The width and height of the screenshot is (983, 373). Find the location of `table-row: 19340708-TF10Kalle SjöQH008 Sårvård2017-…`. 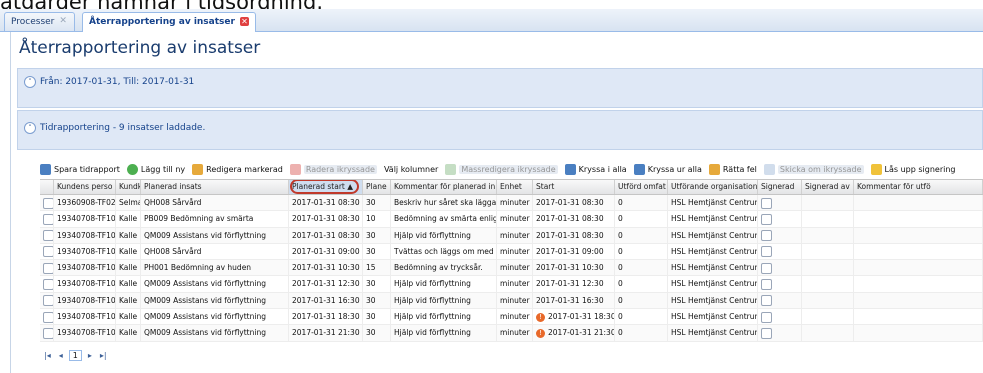

table-row: 19340708-TF10Kalle SjöQH008 Sårvård2017-… is located at coordinates (511, 252).